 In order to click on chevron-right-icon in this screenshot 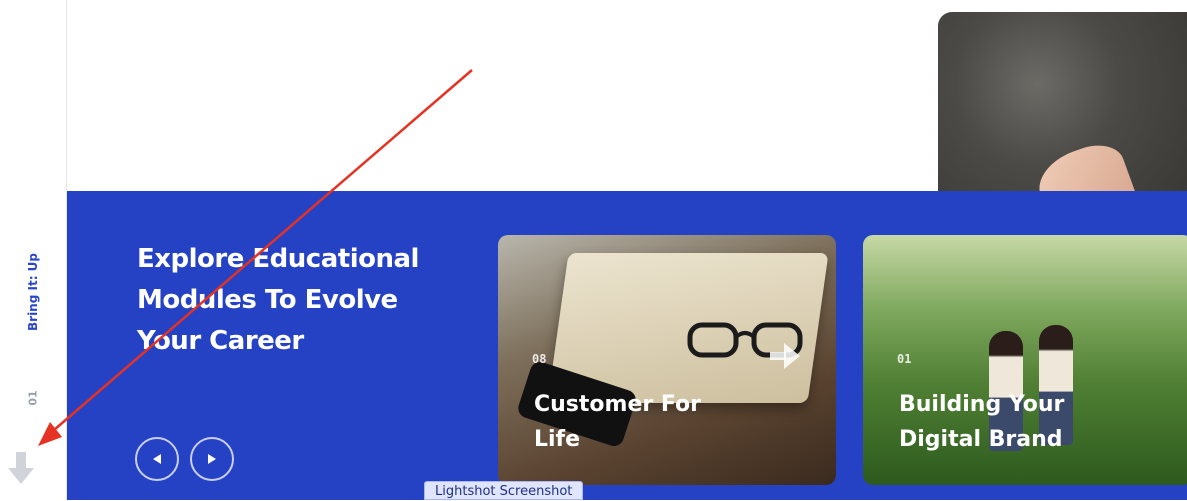, I will do `click(212, 459)`.